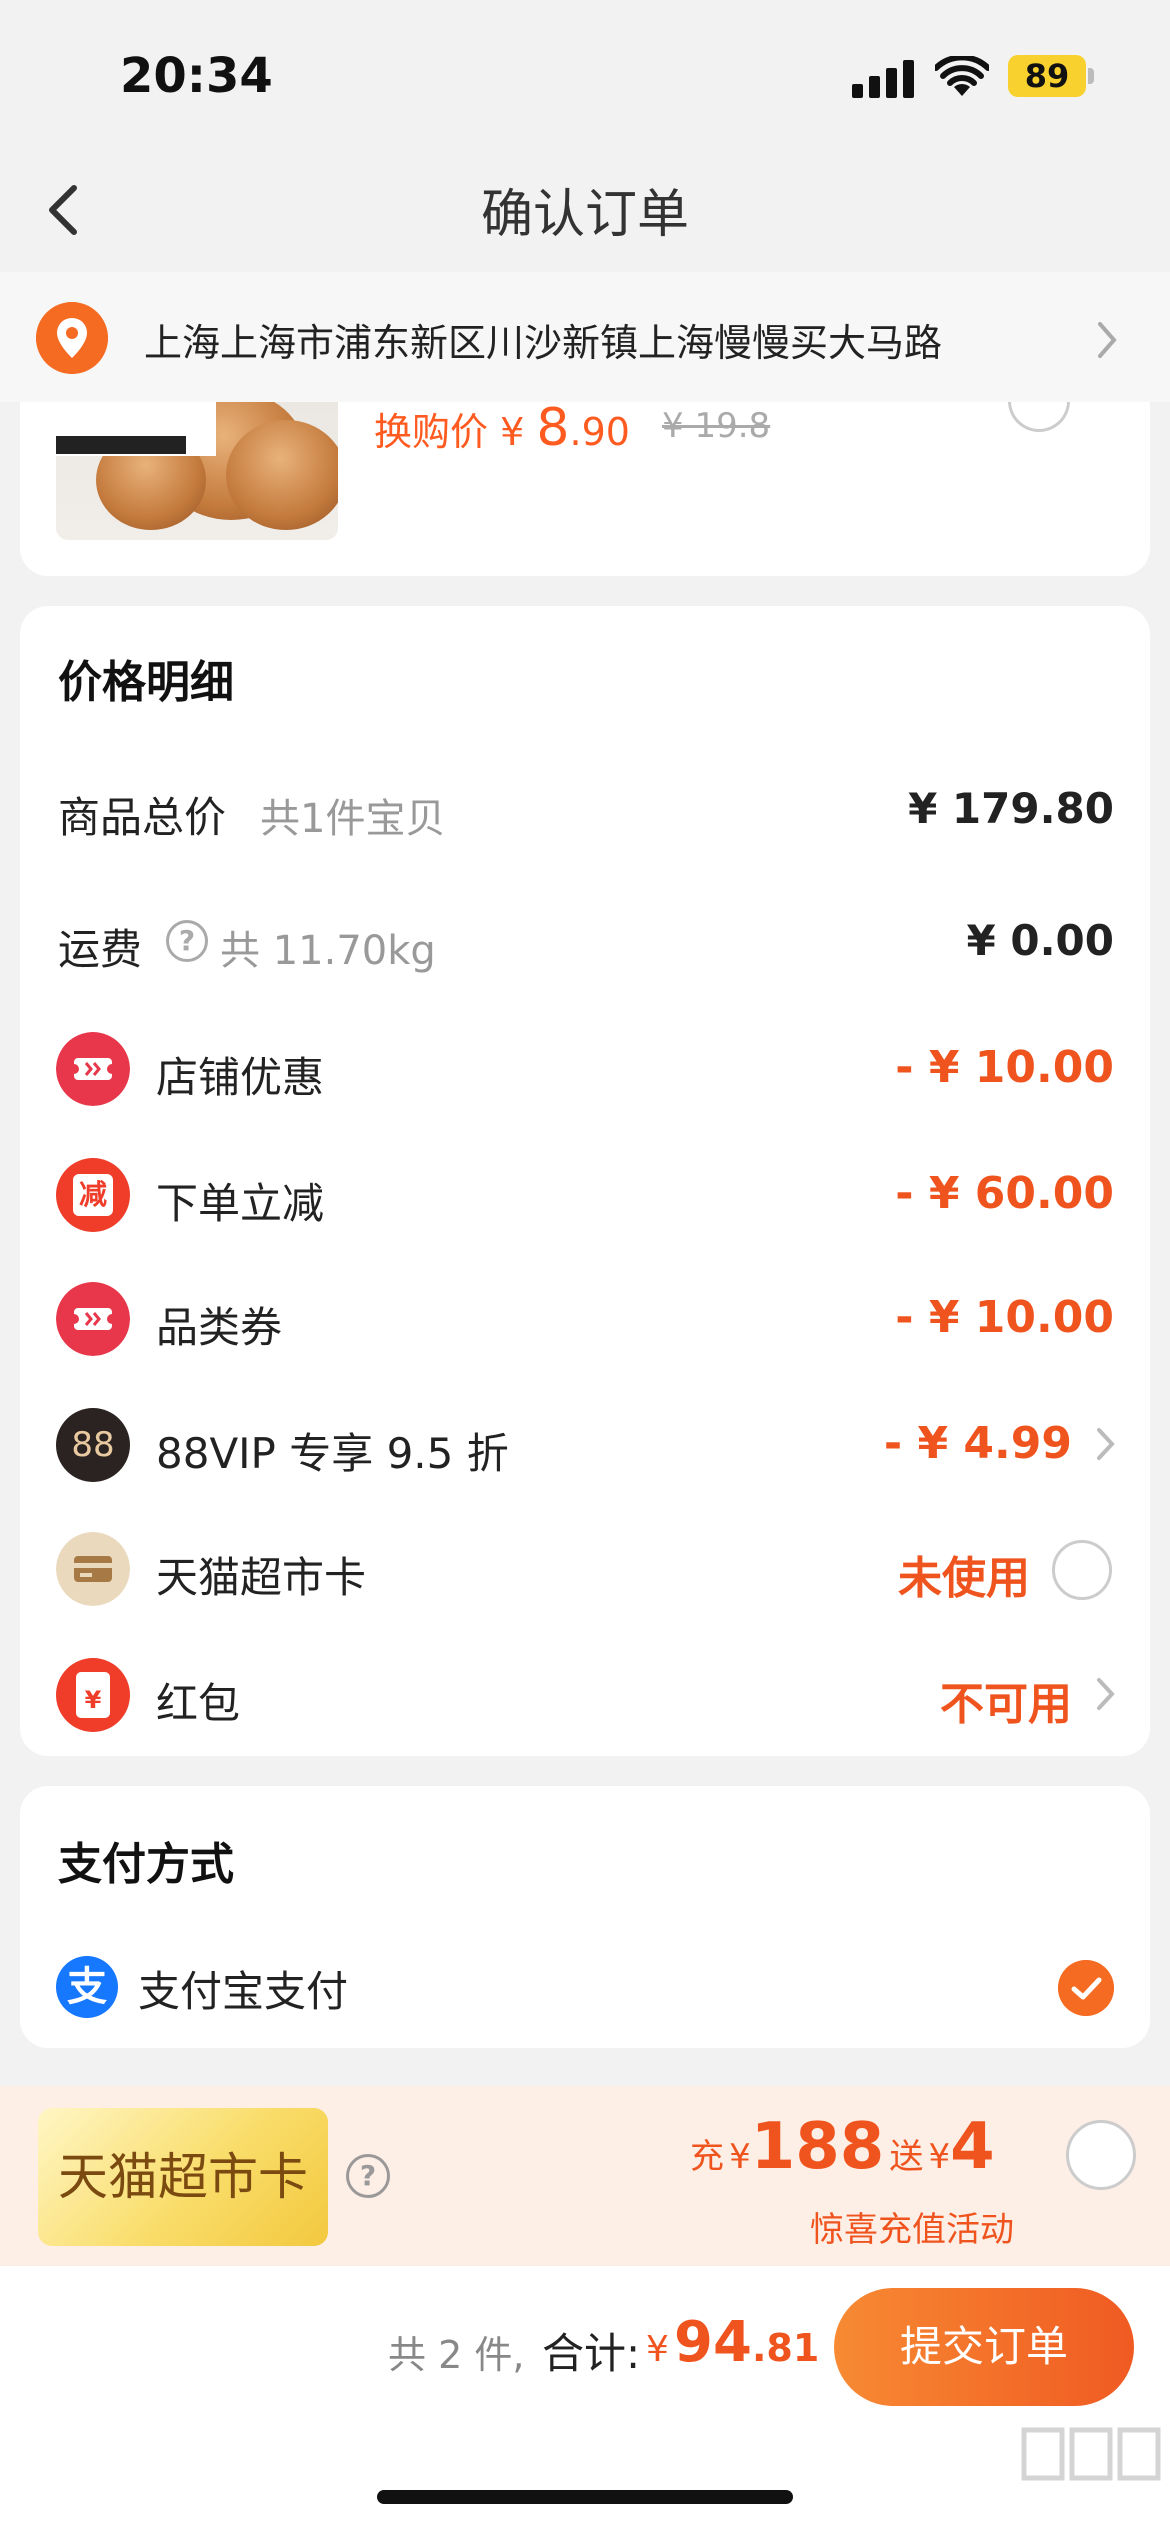  I want to click on red-envelope-label: 红包, so click(198, 1703).